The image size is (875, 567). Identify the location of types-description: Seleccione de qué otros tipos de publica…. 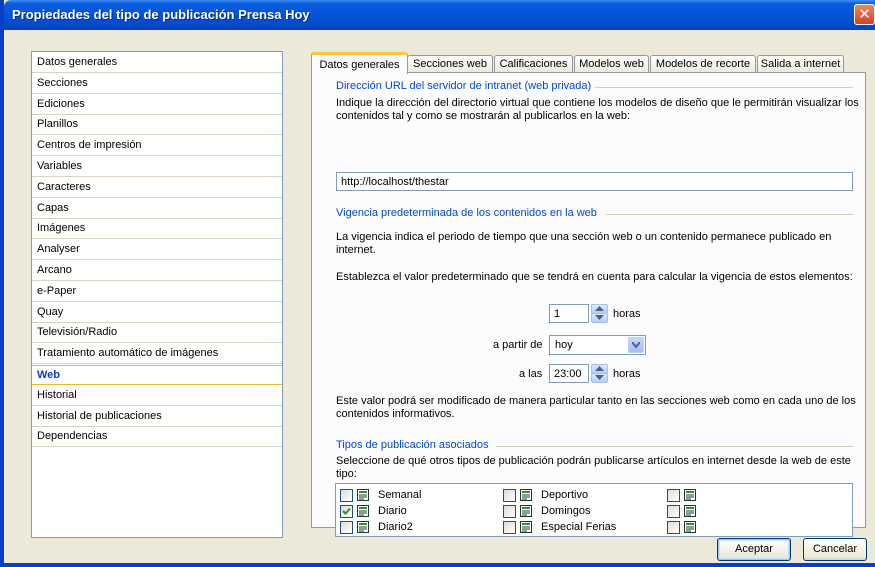
(593, 467).